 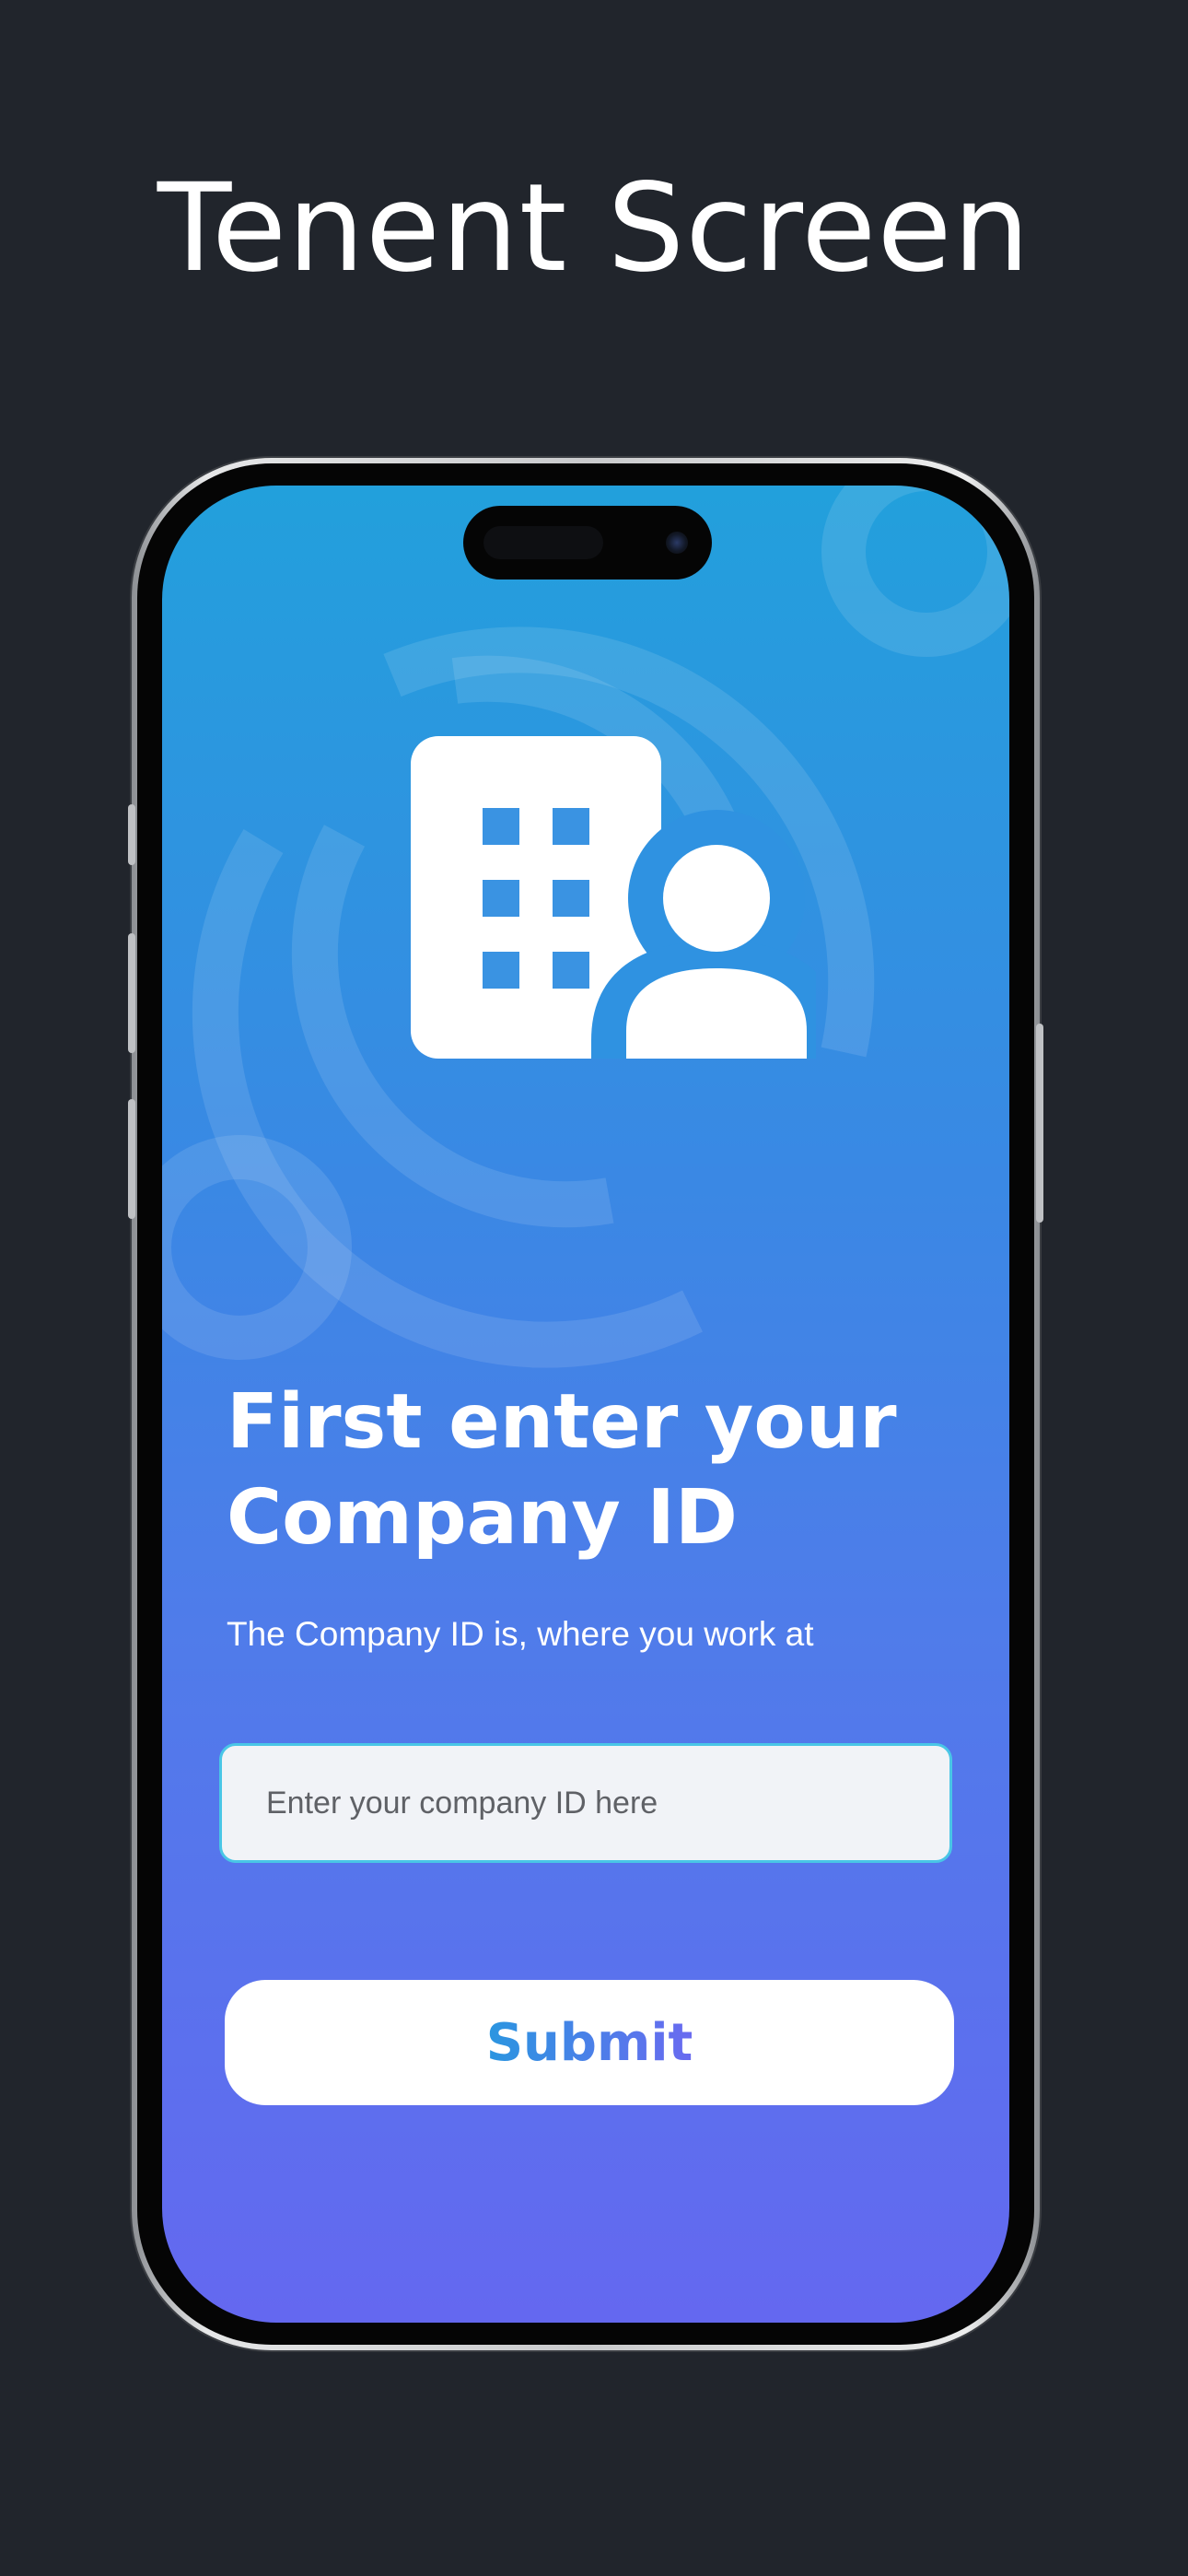 What do you see at coordinates (131, 834) in the screenshot?
I see `action-button` at bounding box center [131, 834].